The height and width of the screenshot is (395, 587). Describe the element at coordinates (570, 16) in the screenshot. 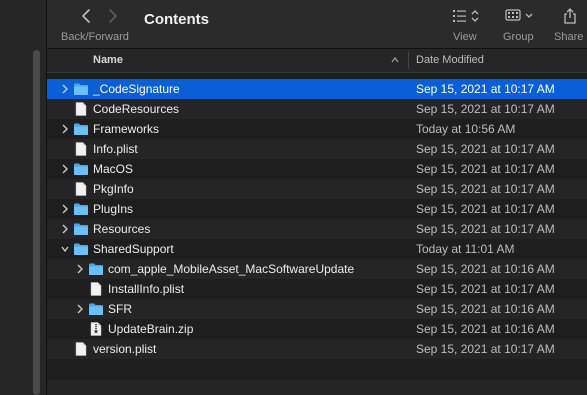

I see `share-icon` at that location.